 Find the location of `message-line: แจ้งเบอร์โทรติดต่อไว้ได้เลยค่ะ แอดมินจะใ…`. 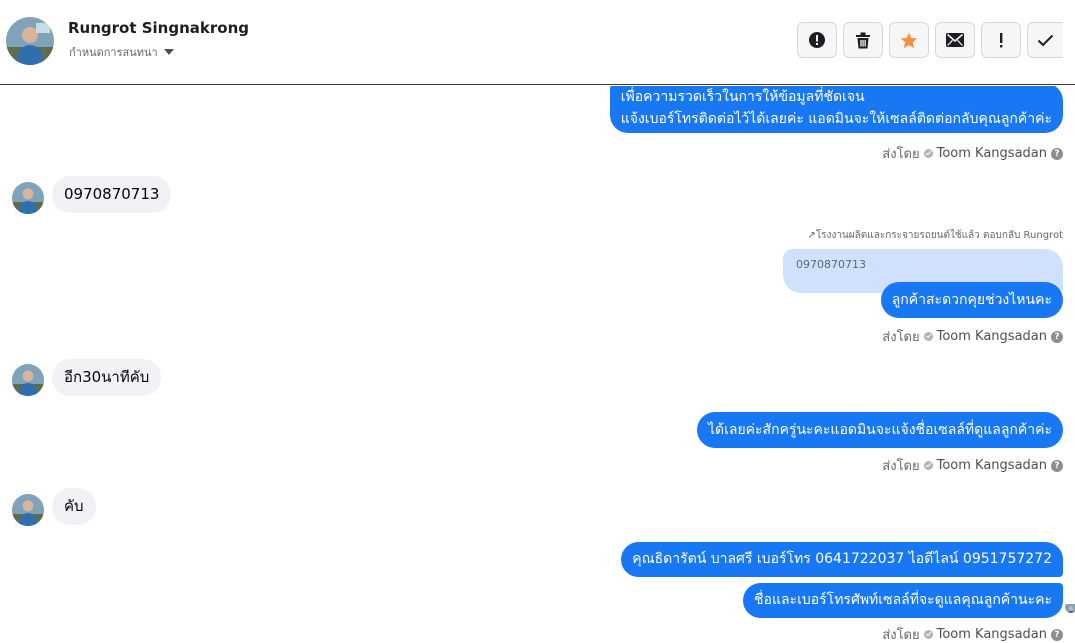

message-line: แจ้งเบอร์โทรติดต่อไว้ได้เลยค่ะ แอดมินจะใ… is located at coordinates (836, 119).